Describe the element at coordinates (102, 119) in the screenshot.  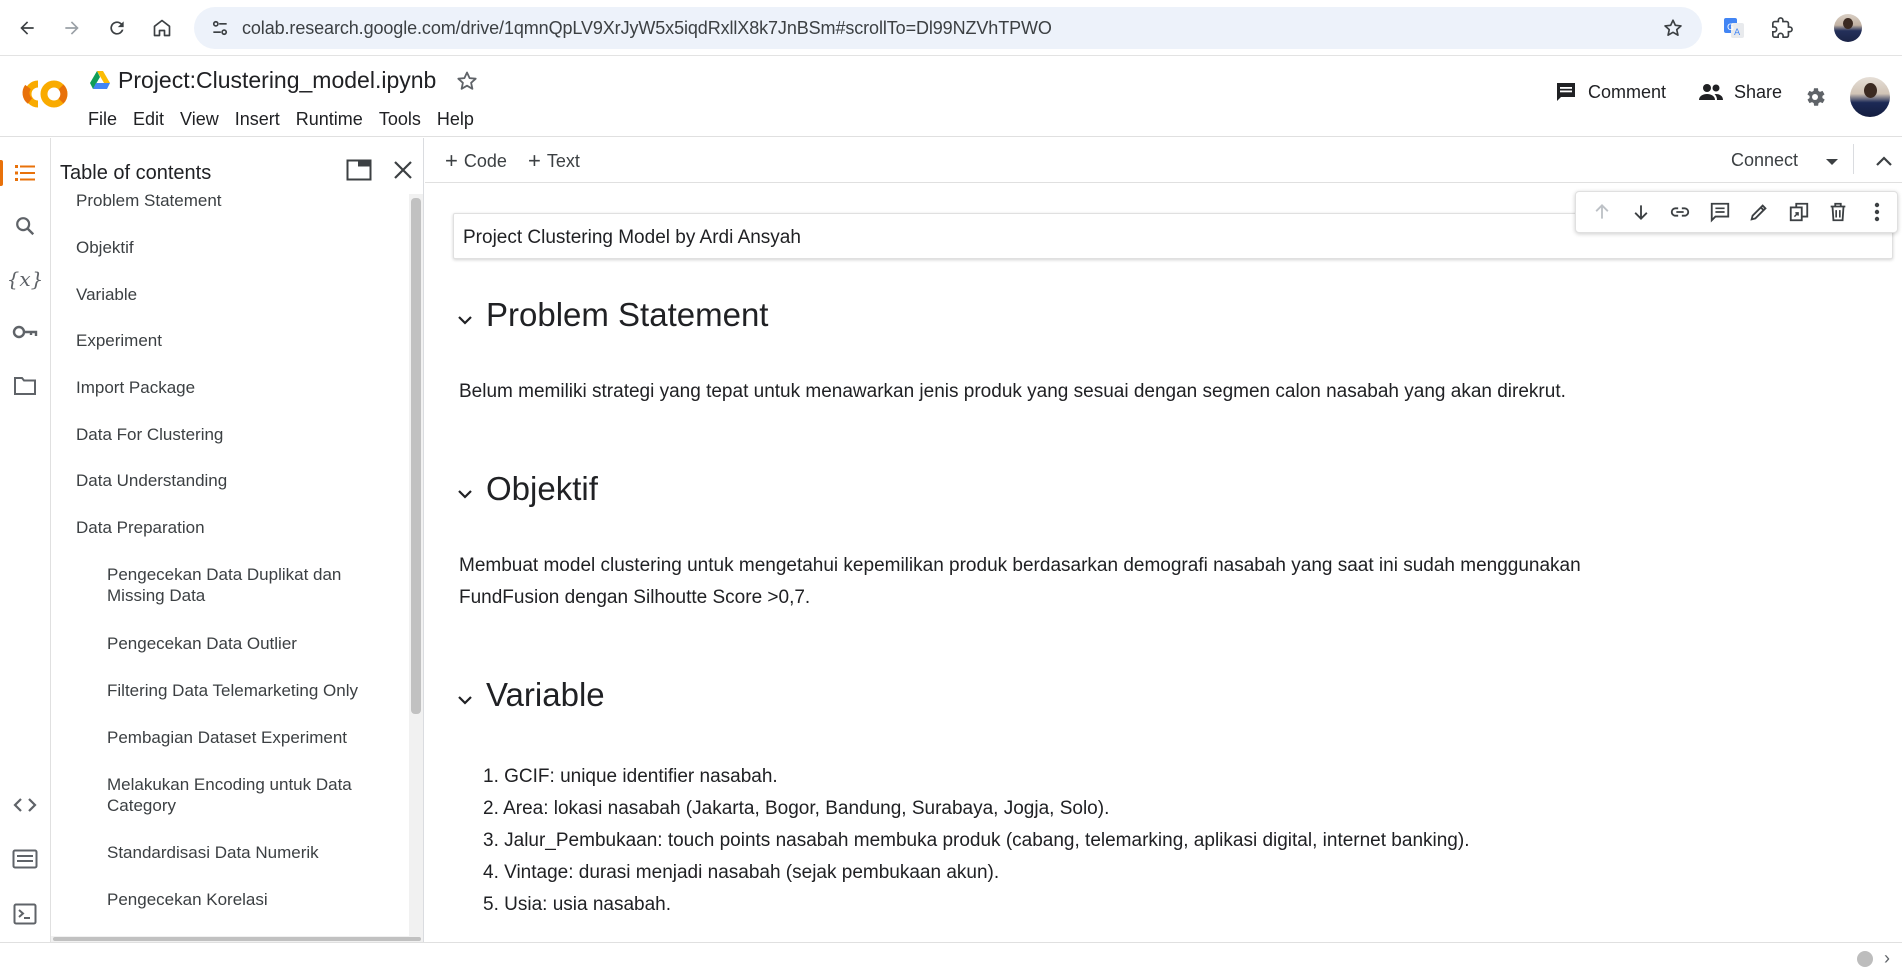
I see `menu-file: File` at that location.